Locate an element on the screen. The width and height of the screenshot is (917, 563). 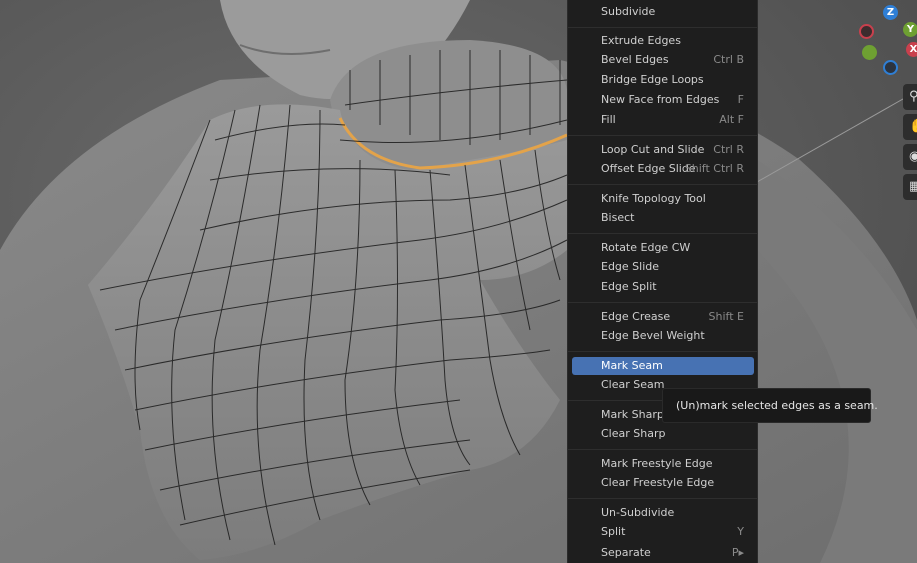
menu-item-edge-slide: Edge Slide is located at coordinates (663, 267).